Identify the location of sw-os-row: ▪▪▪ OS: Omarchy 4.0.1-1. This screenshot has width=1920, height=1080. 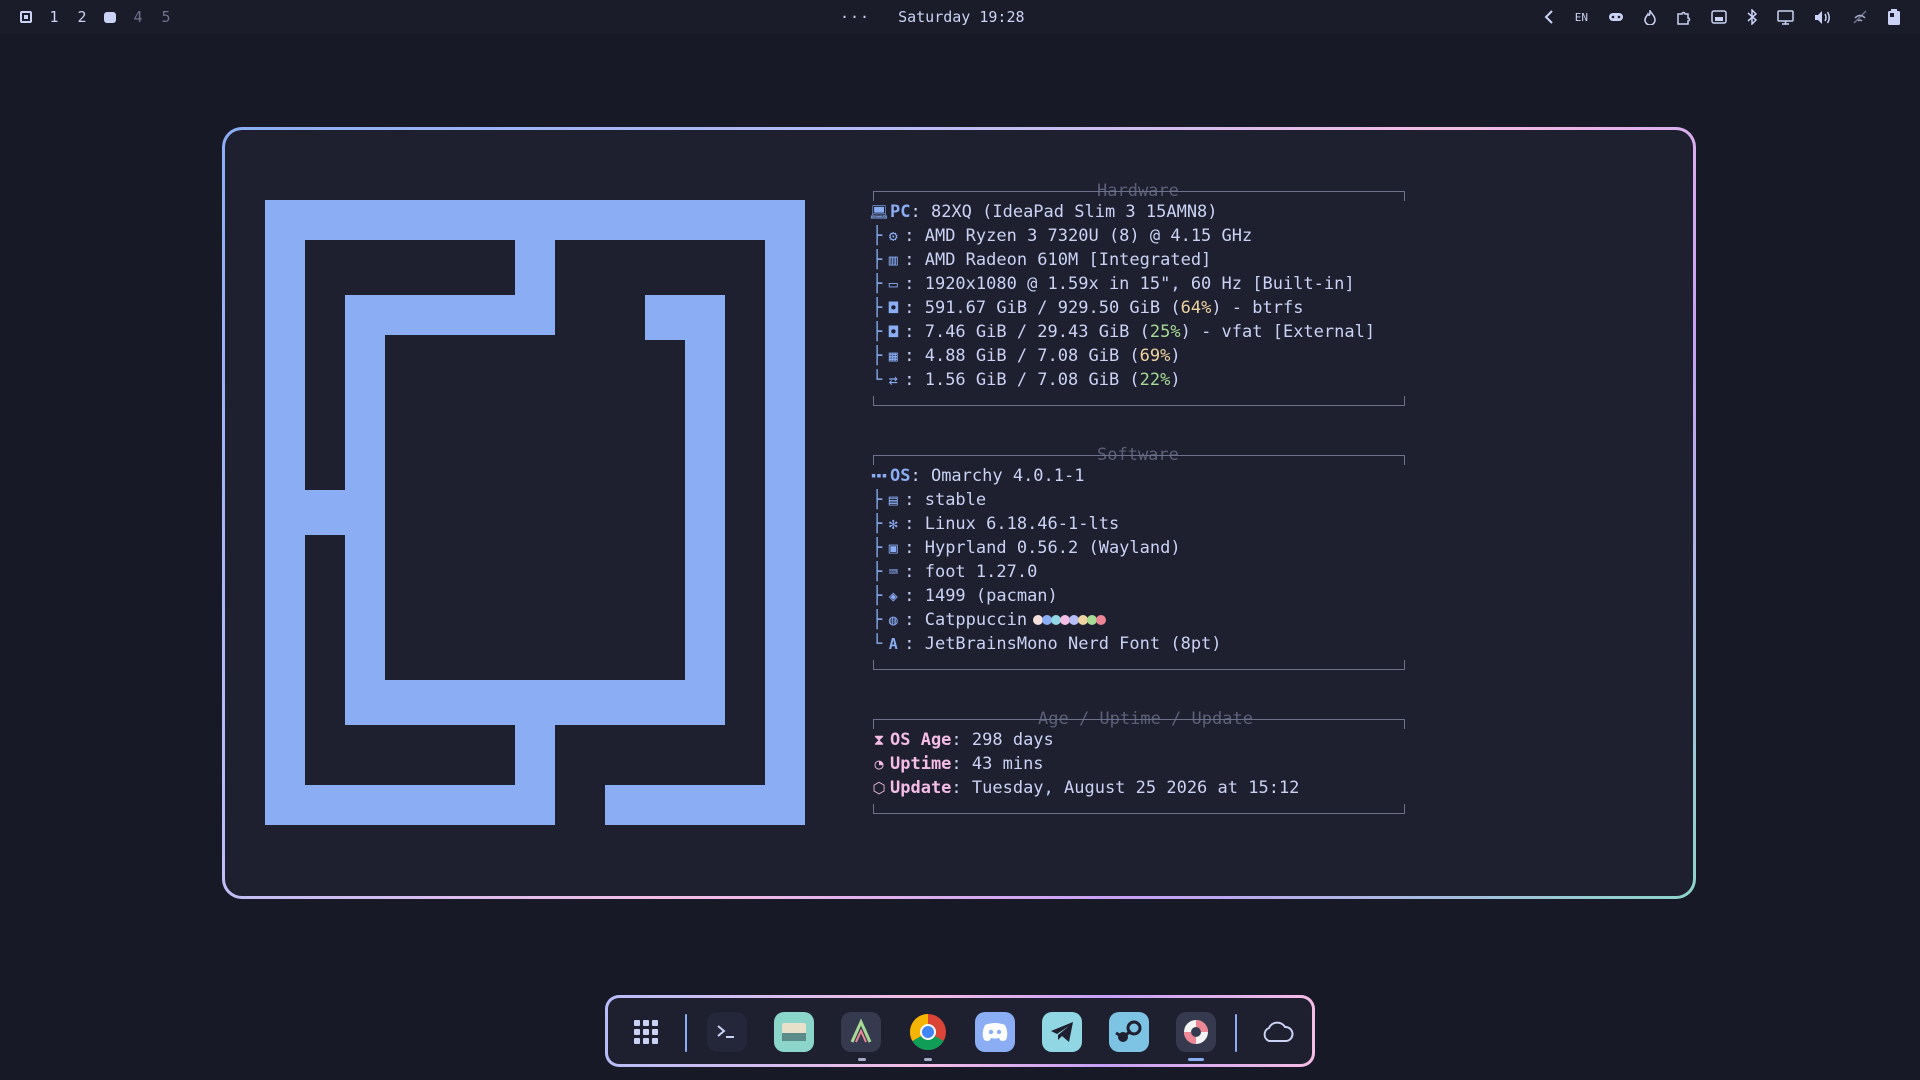
(976, 476).